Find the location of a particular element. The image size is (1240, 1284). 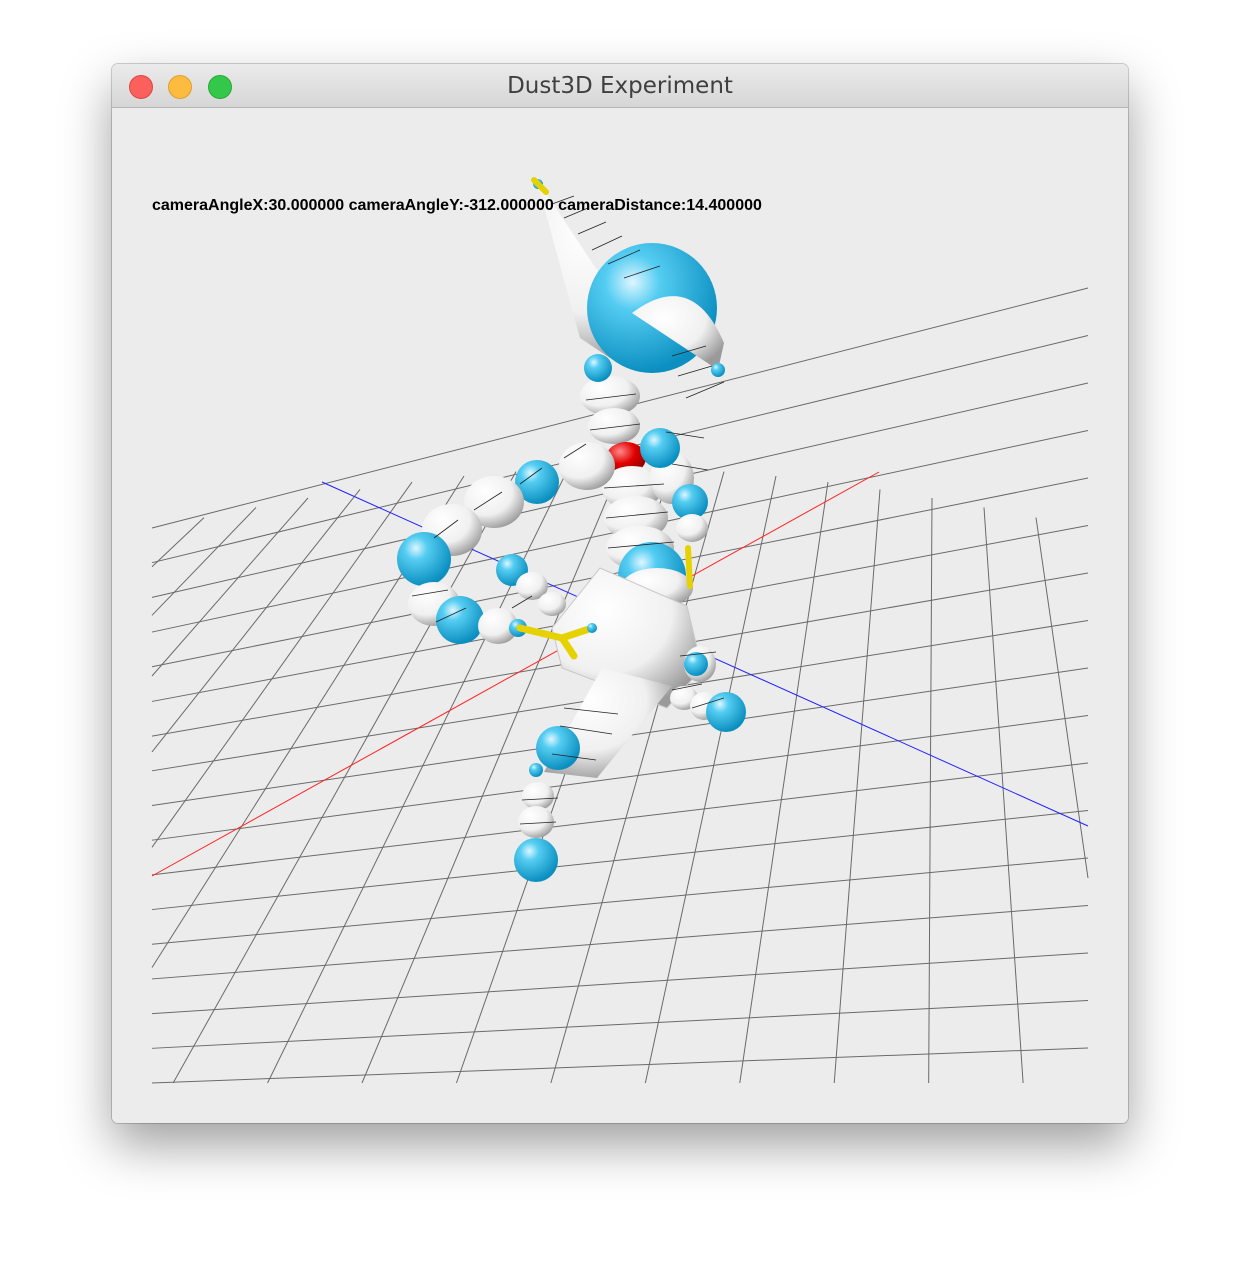

knee-back-joint is located at coordinates (696, 664).